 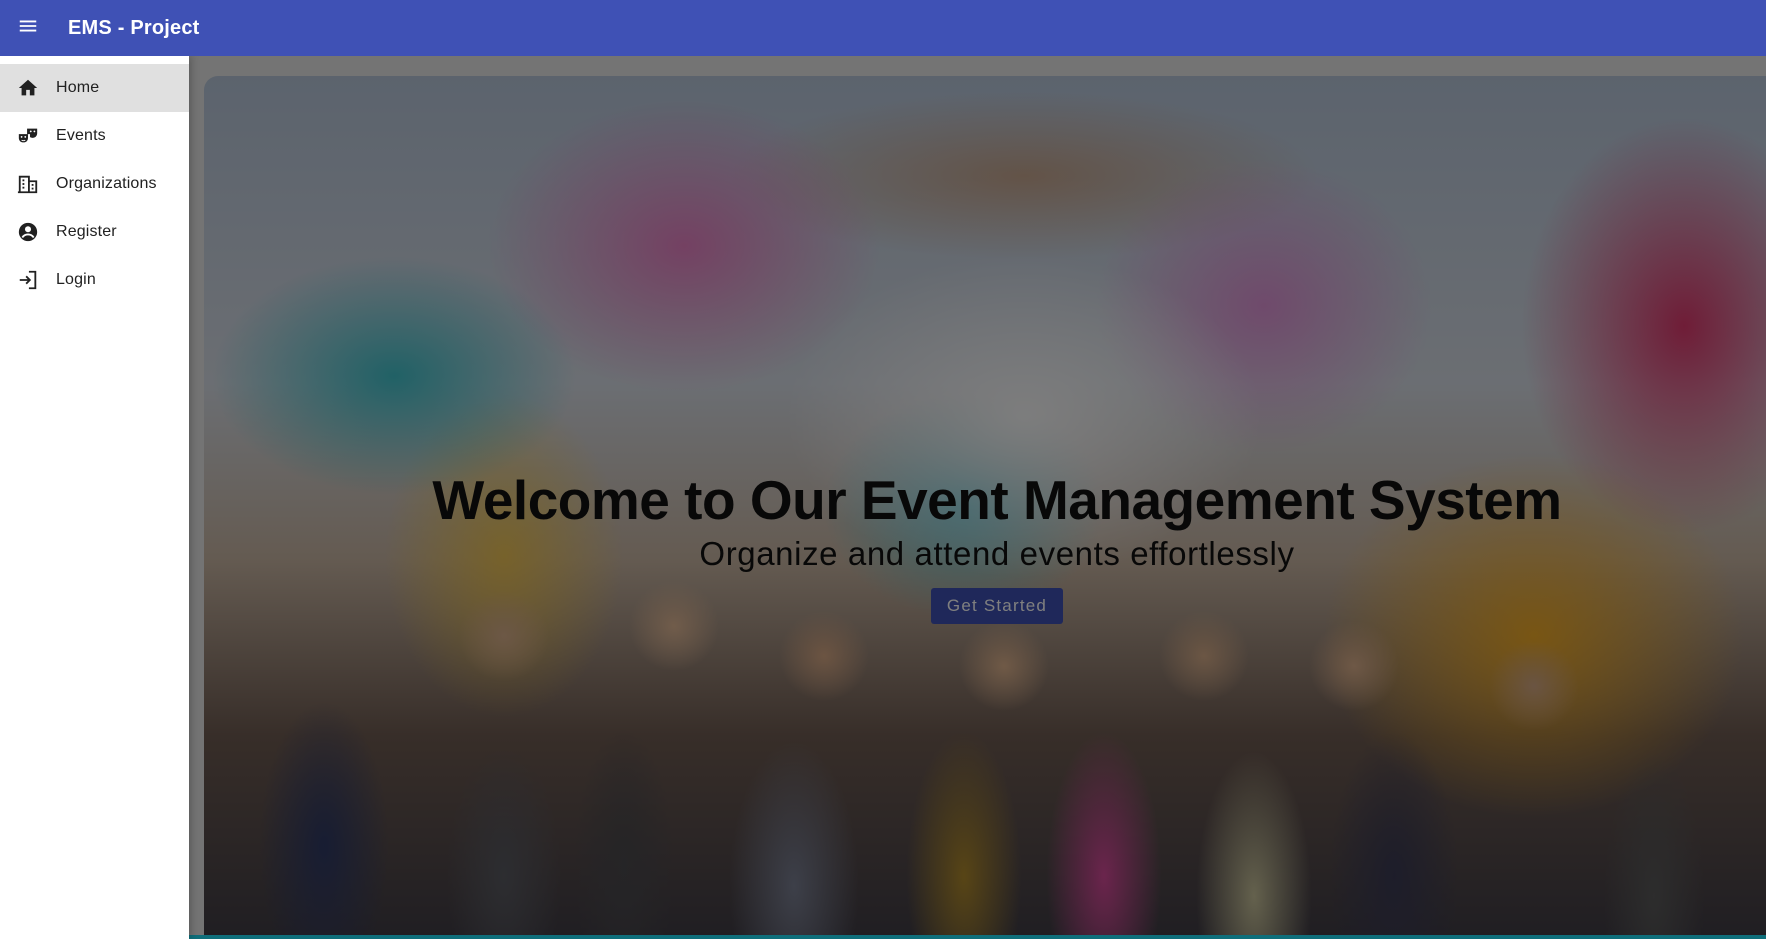 I want to click on menu-icon, so click(x=28, y=28).